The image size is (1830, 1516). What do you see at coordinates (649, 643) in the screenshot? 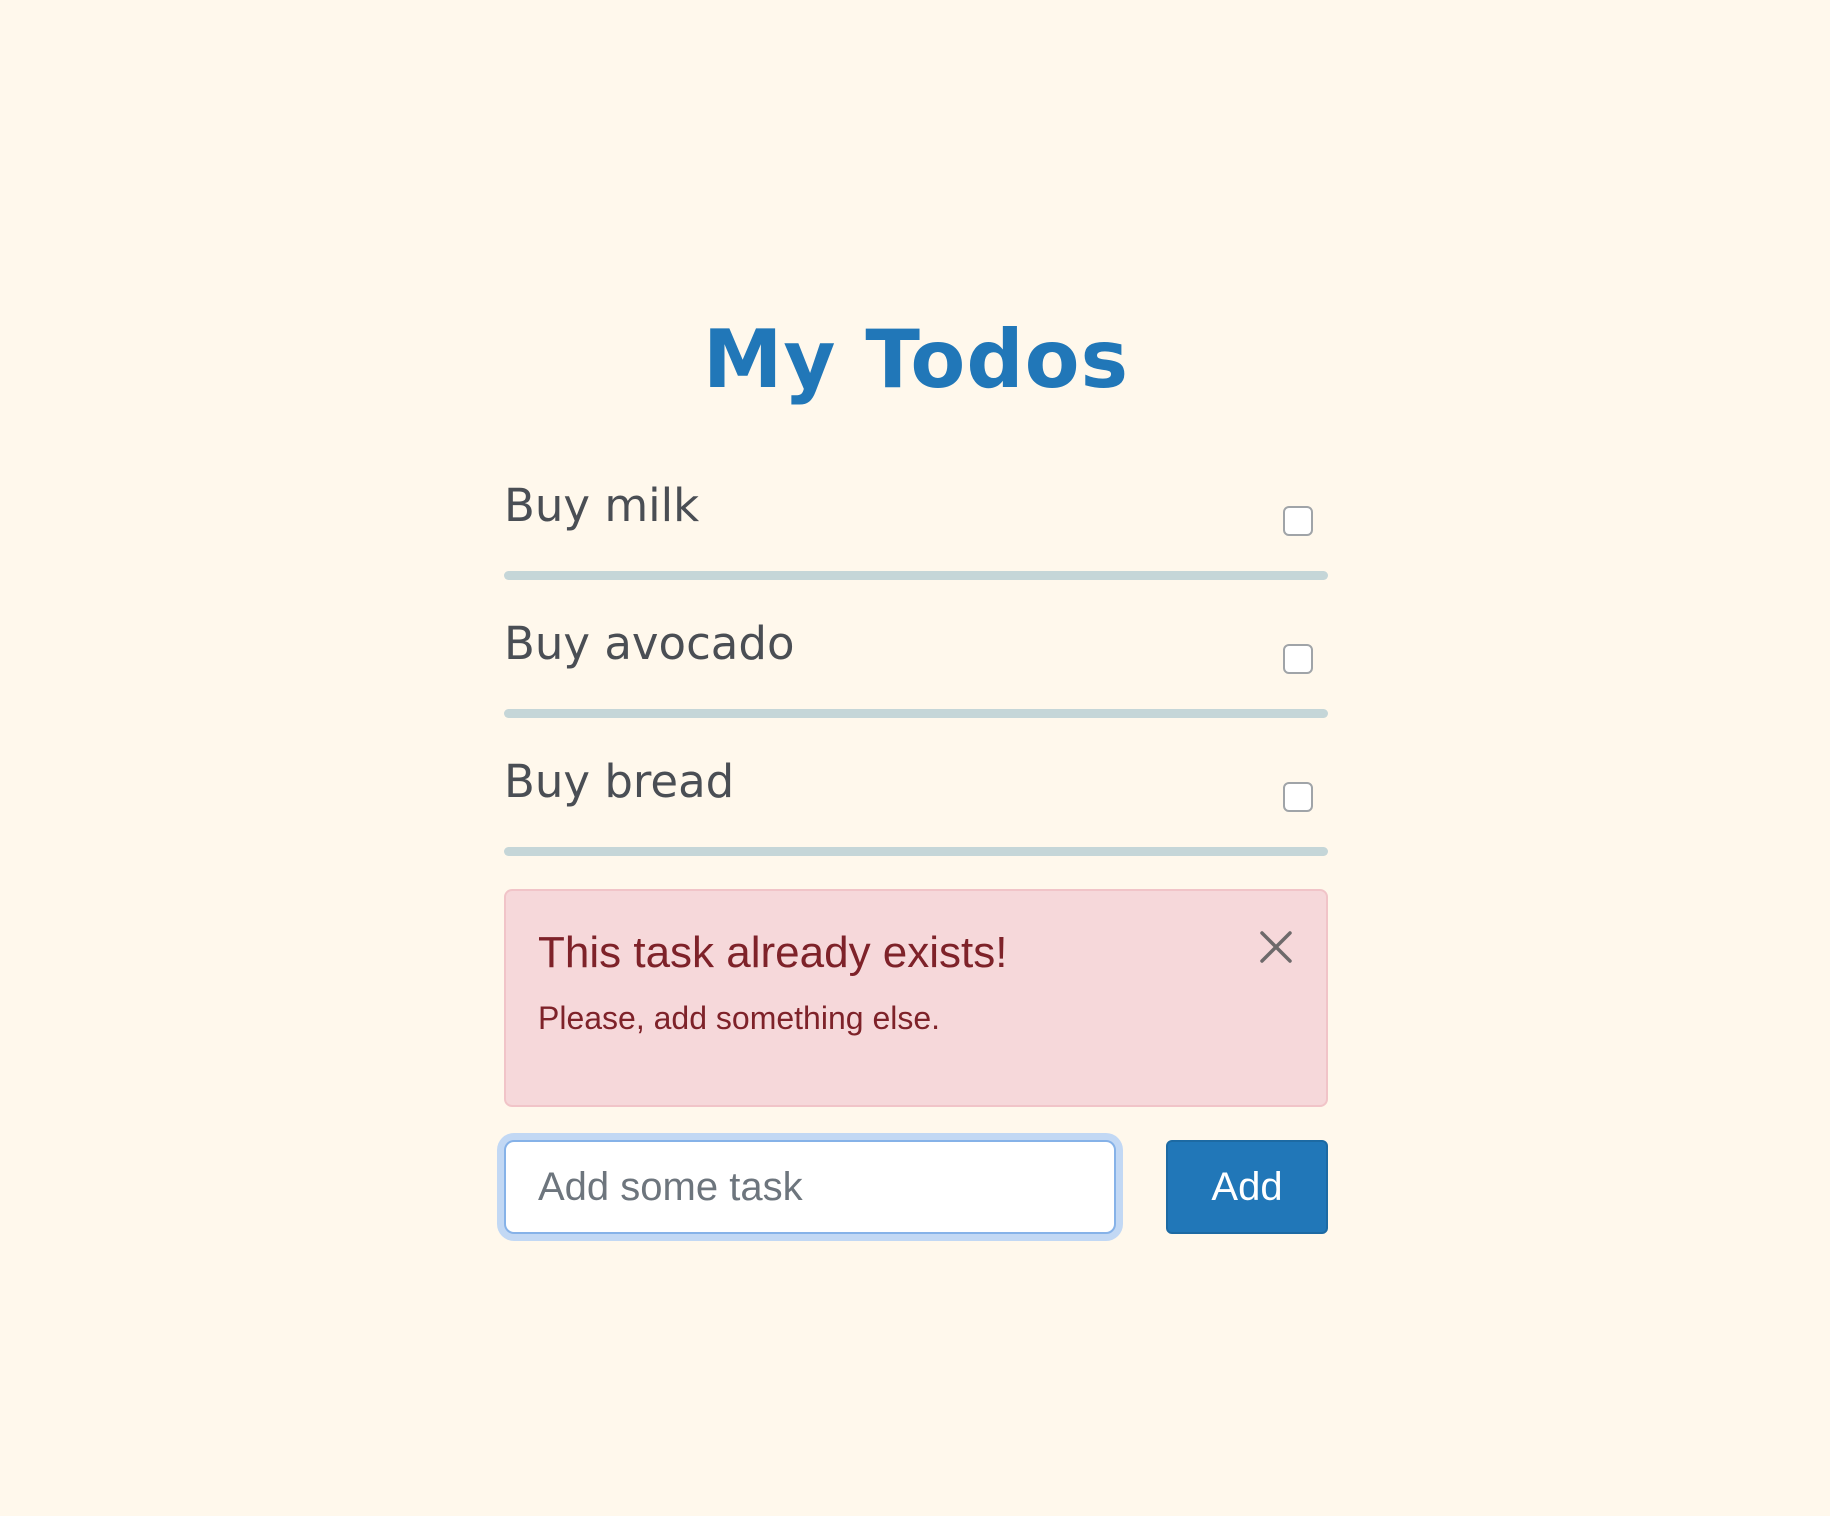
I see `todo-label: Buy avocado` at bounding box center [649, 643].